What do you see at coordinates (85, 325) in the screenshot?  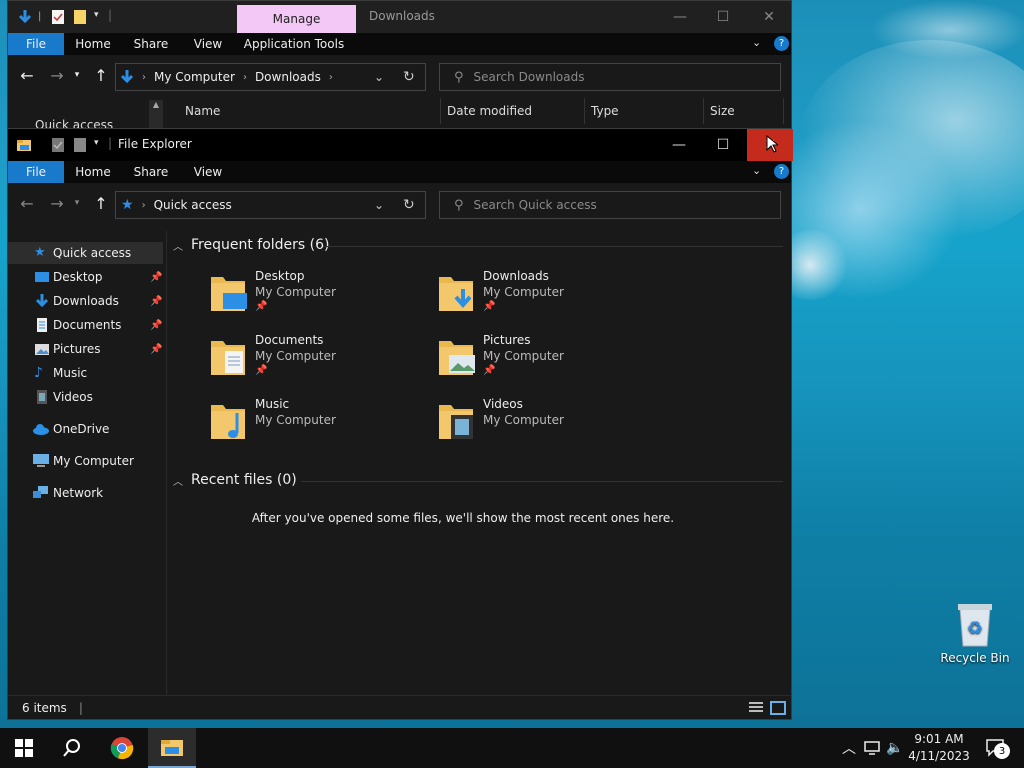 I see `sidebar-item-documents: Documents 📌` at bounding box center [85, 325].